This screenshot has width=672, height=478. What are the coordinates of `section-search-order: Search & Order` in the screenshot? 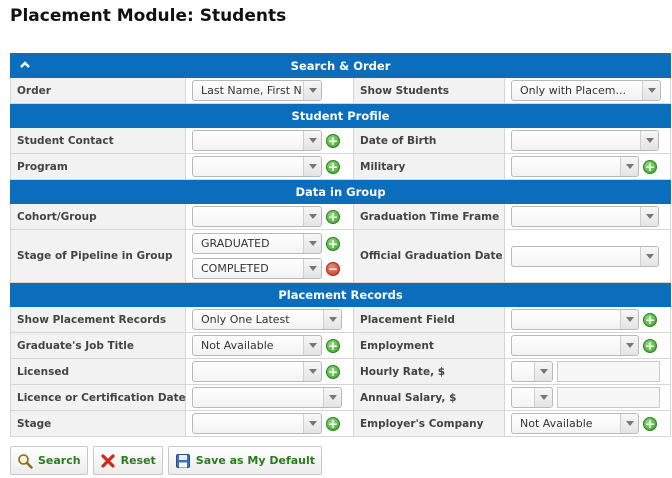 It's located at (340, 65).